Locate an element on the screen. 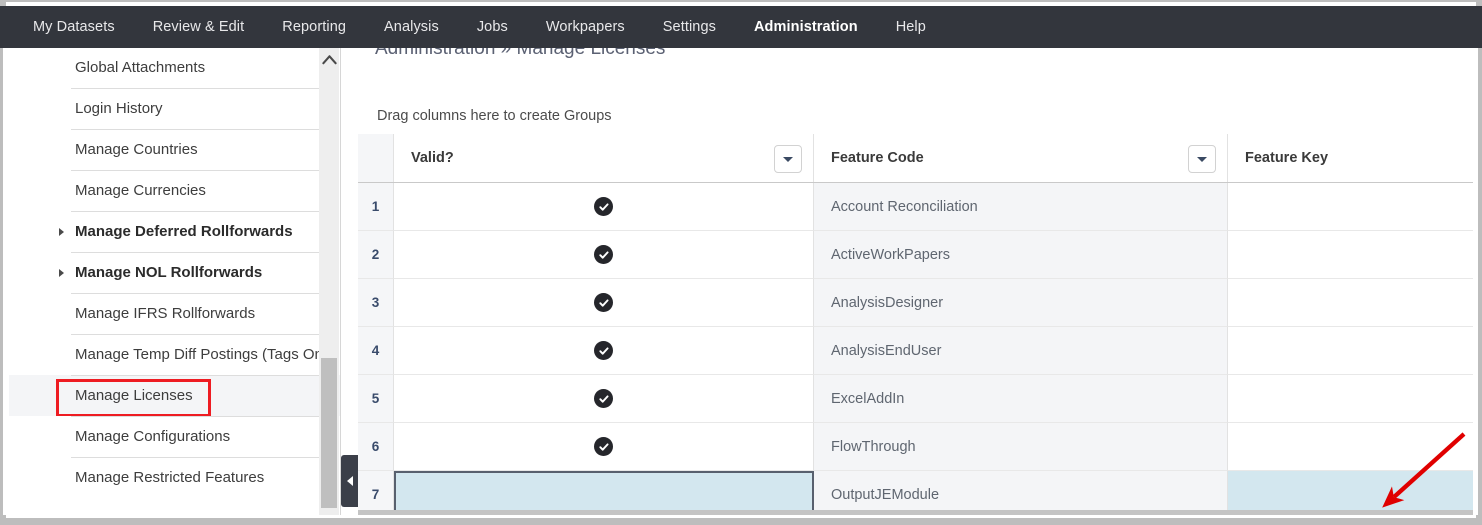  nav-item-analysis: Analysis is located at coordinates (411, 27).